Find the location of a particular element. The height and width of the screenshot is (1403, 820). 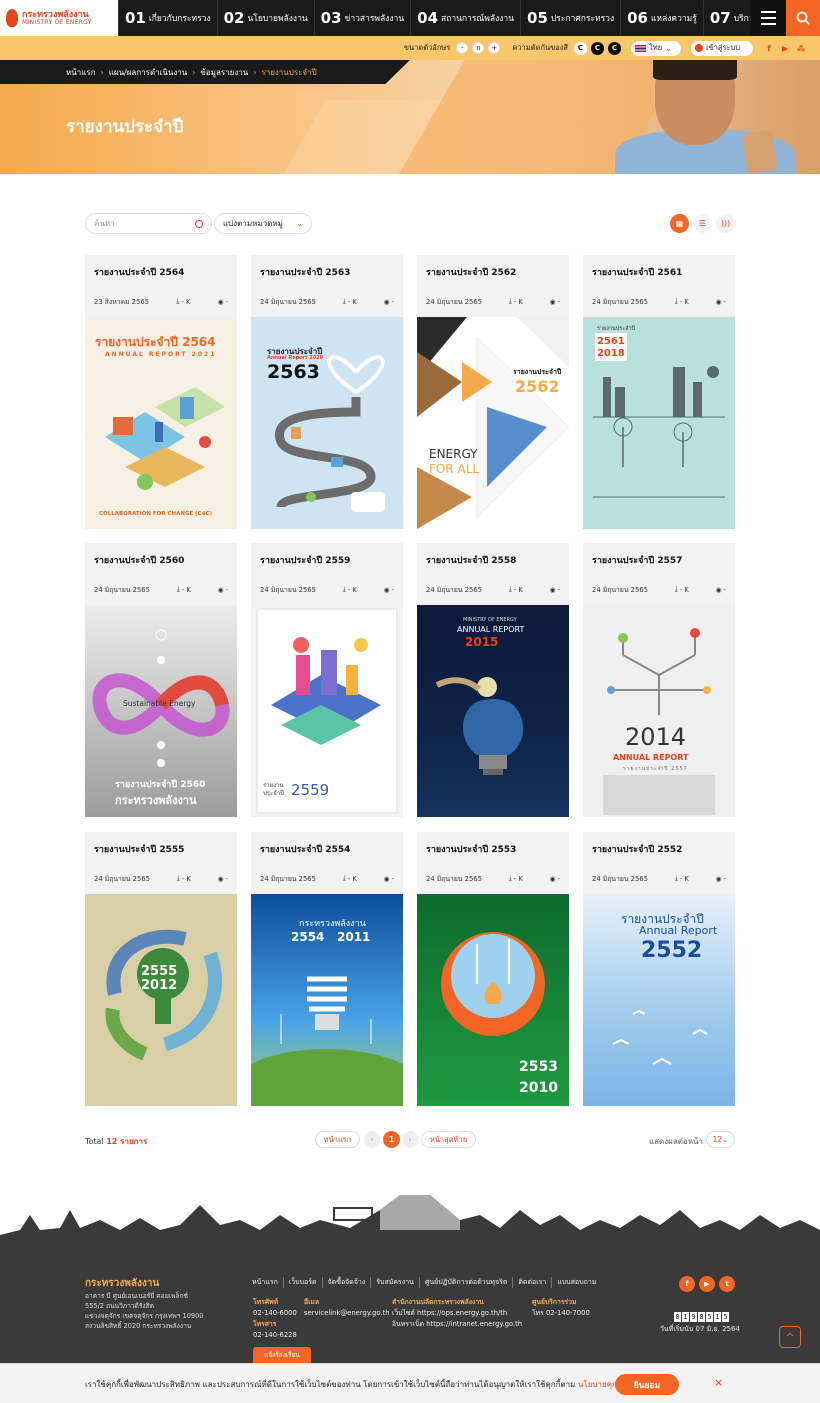

email-link: servicelink@energy.go.th is located at coordinates (347, 1313).